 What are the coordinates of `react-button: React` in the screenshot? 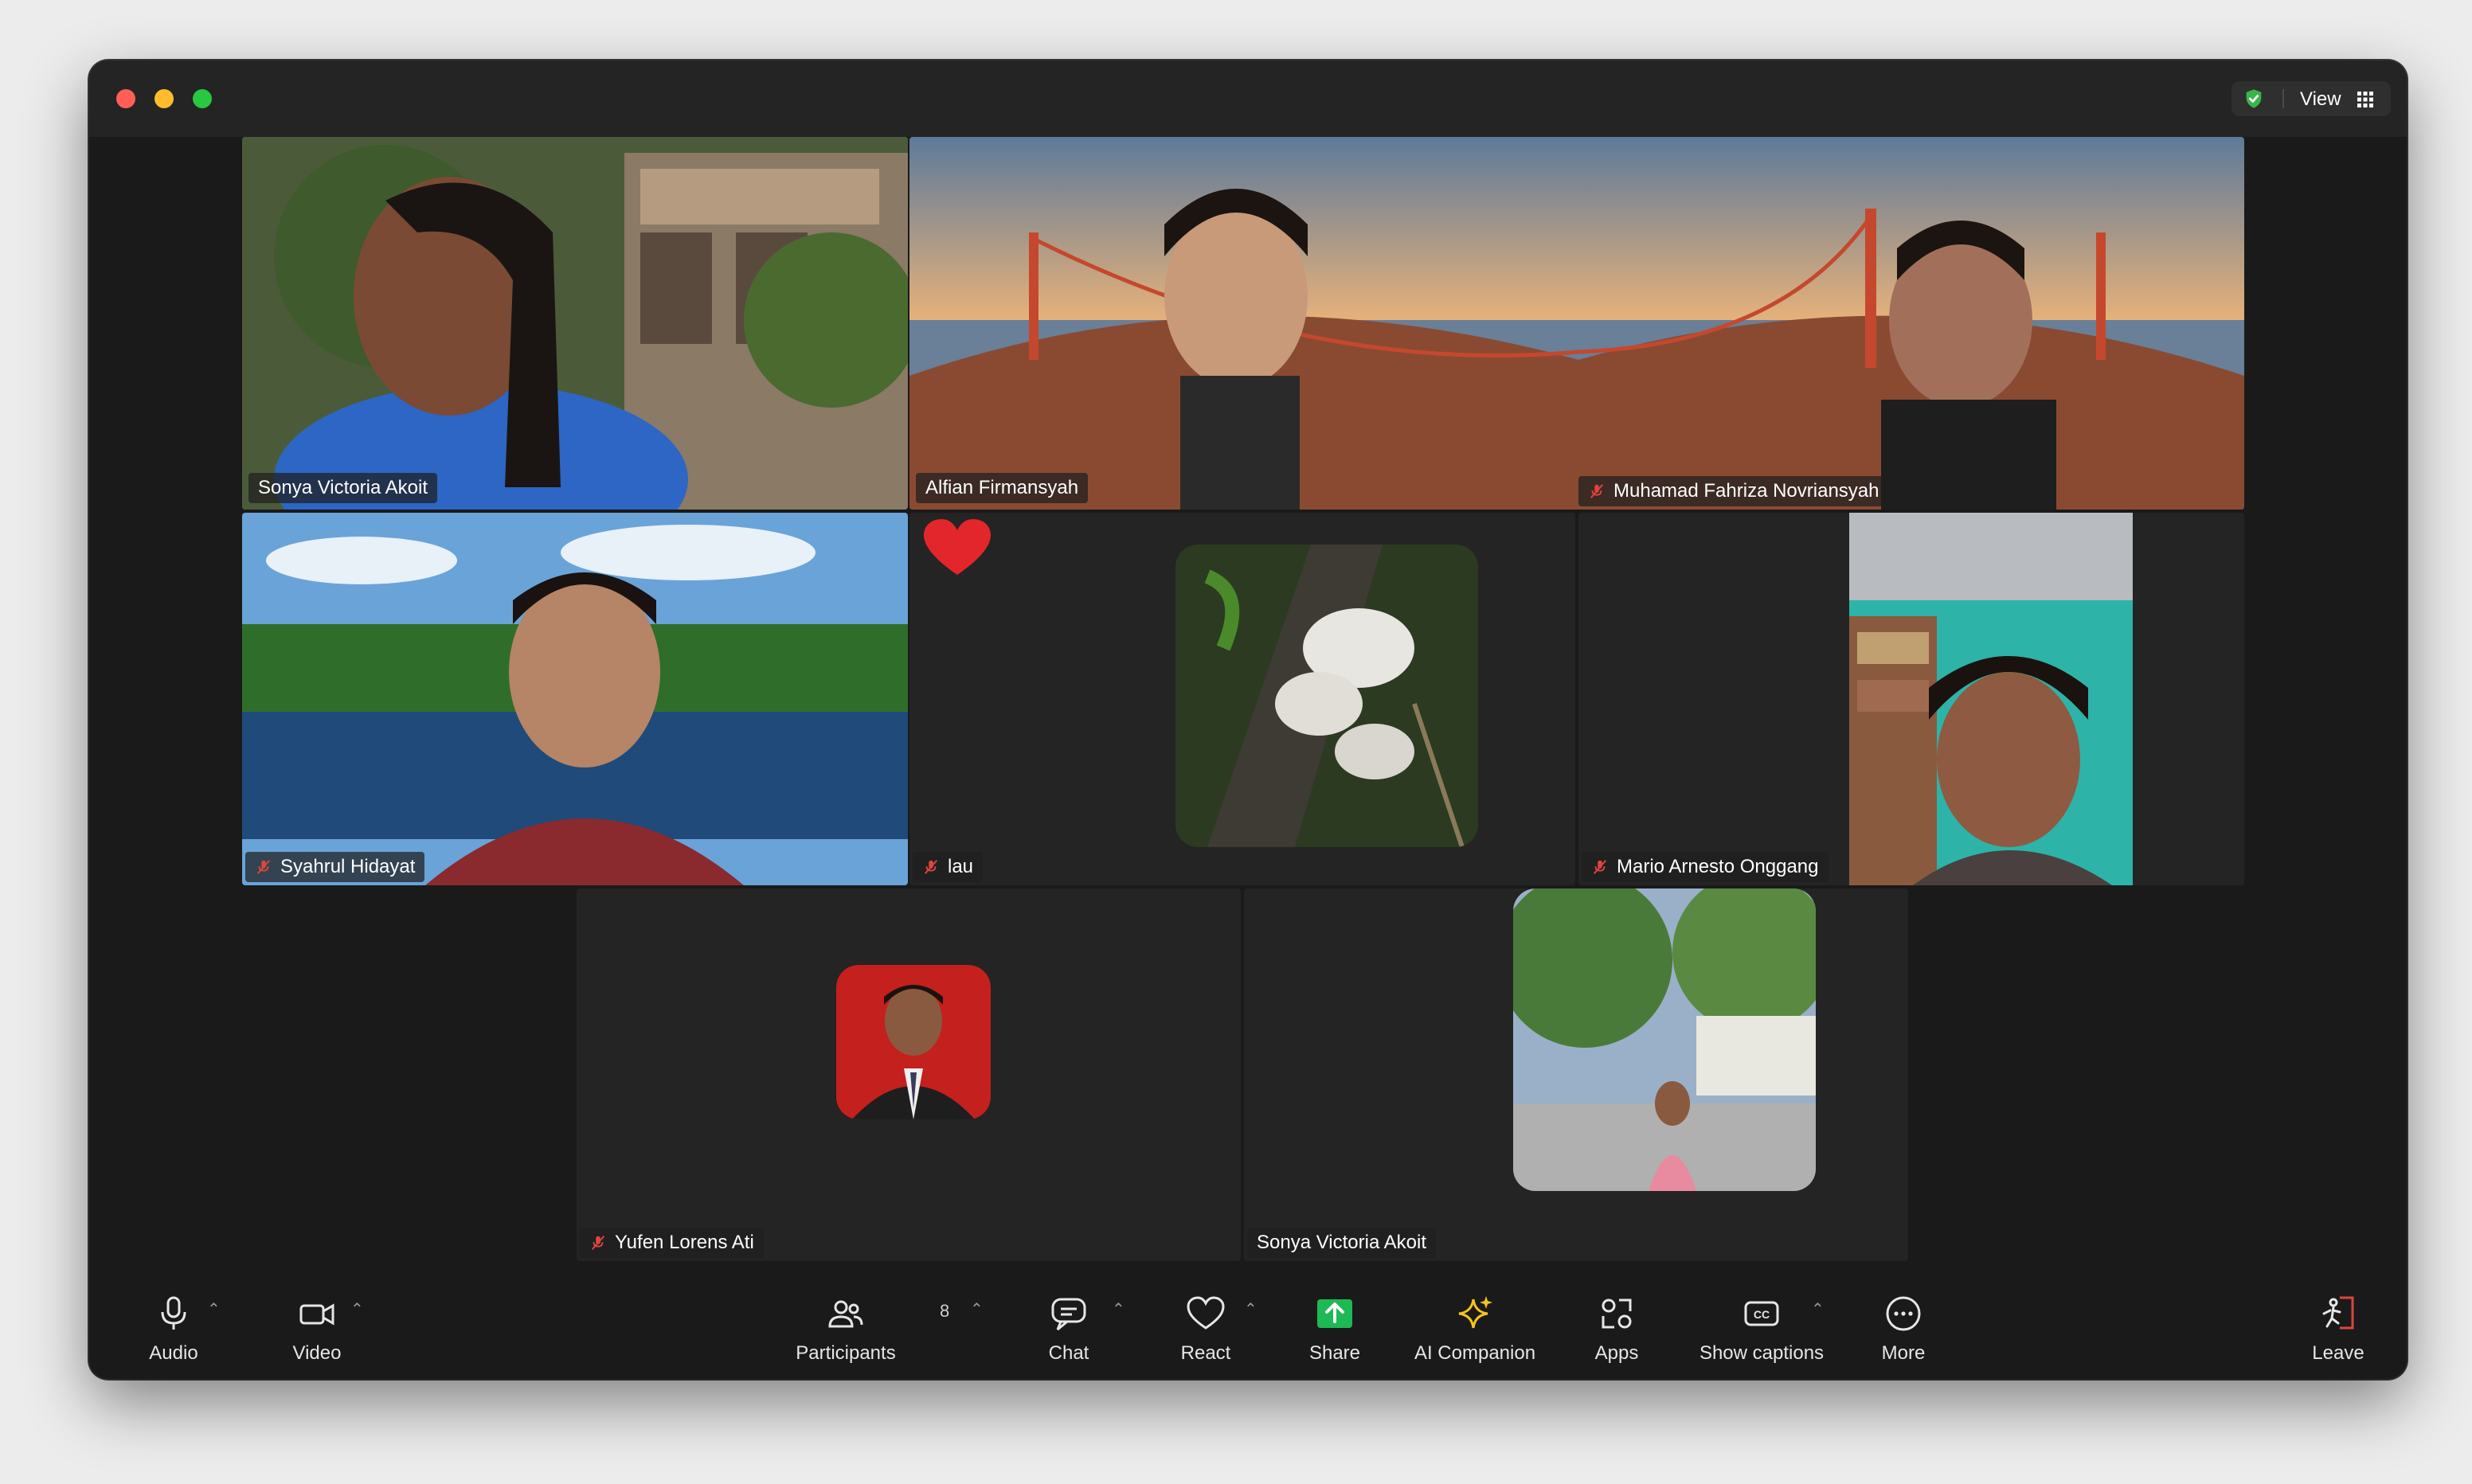 It's located at (1206, 1328).